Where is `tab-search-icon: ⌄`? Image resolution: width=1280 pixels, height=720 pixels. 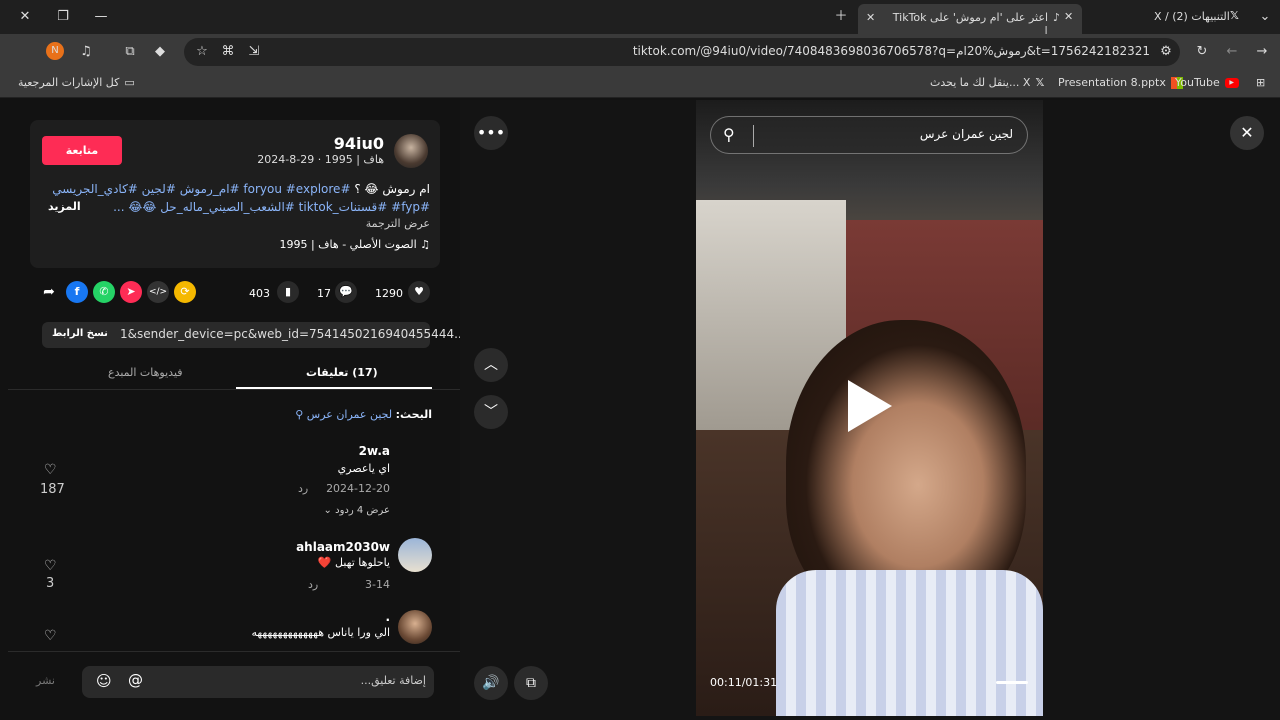 tab-search-icon: ⌄ is located at coordinates (1265, 17).